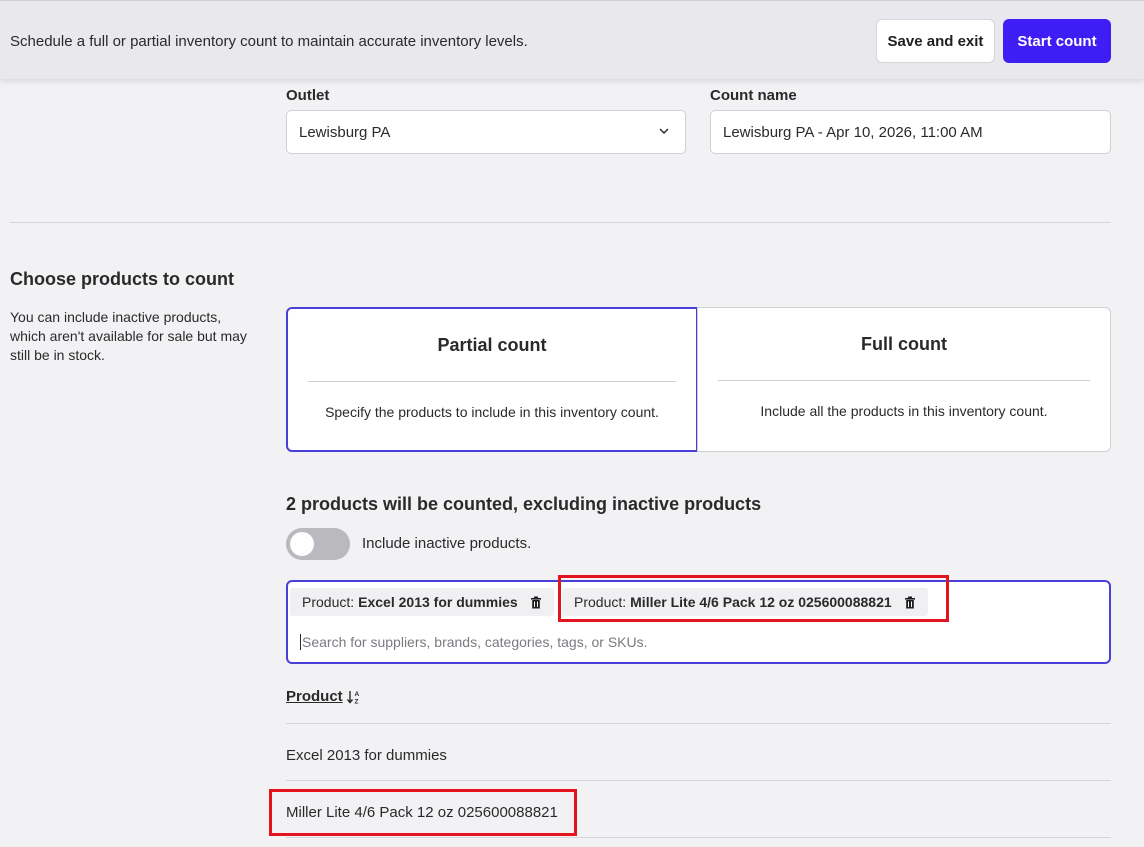  Describe the element at coordinates (356, 701) in the screenshot. I see `svg-text: Z` at that location.